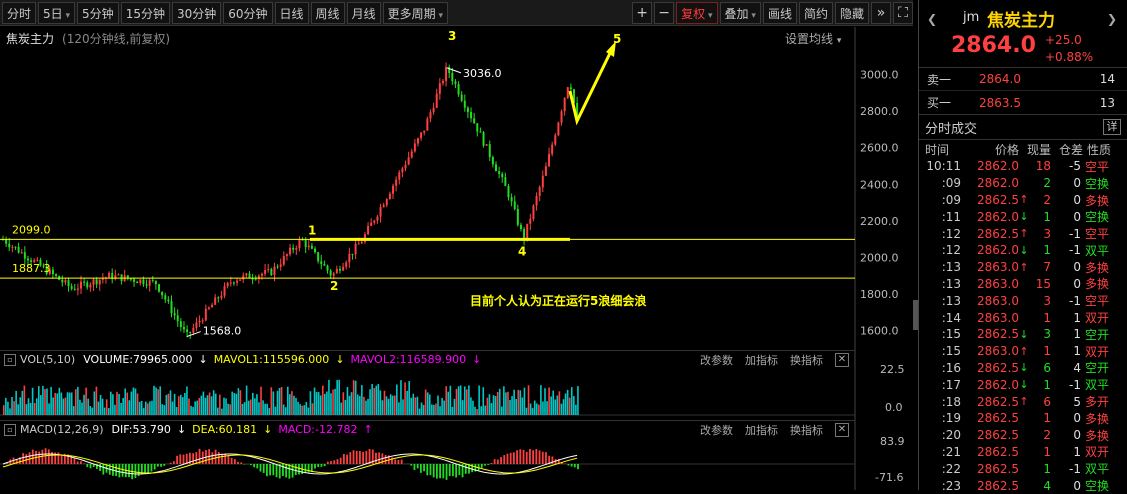 The image size is (1127, 494). I want to click on tick-row: :132863.0↑70多换, so click(1023, 267).